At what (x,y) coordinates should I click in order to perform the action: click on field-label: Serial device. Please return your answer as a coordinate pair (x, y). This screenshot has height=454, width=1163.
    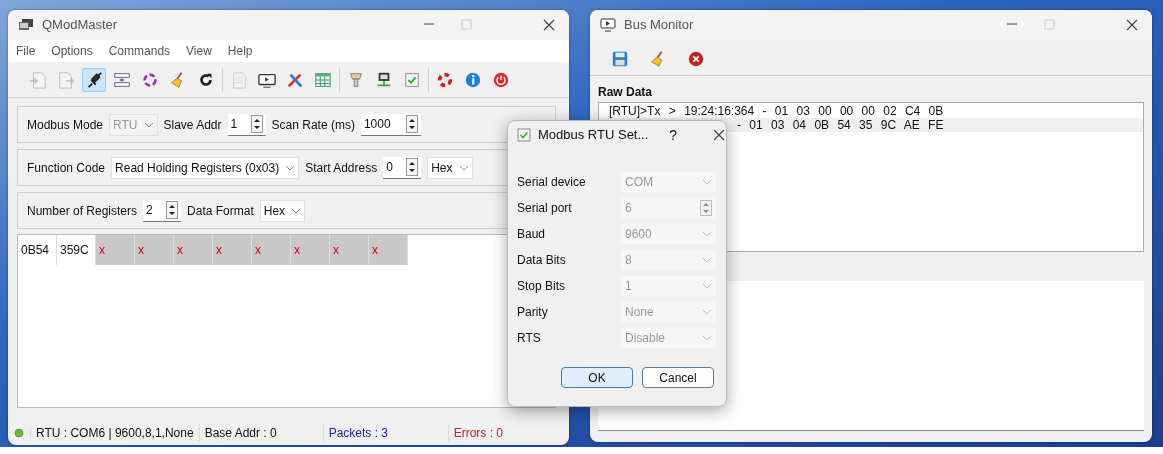
    Looking at the image, I should click on (552, 182).